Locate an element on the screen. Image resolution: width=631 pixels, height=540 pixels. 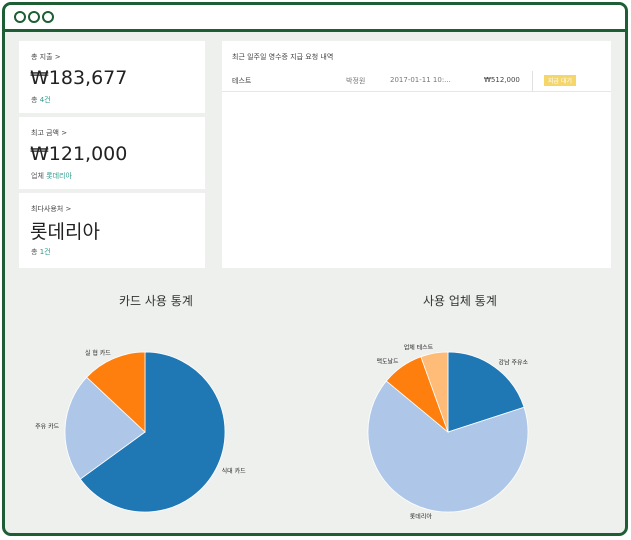
window-close-dot is located at coordinates (20, 17).